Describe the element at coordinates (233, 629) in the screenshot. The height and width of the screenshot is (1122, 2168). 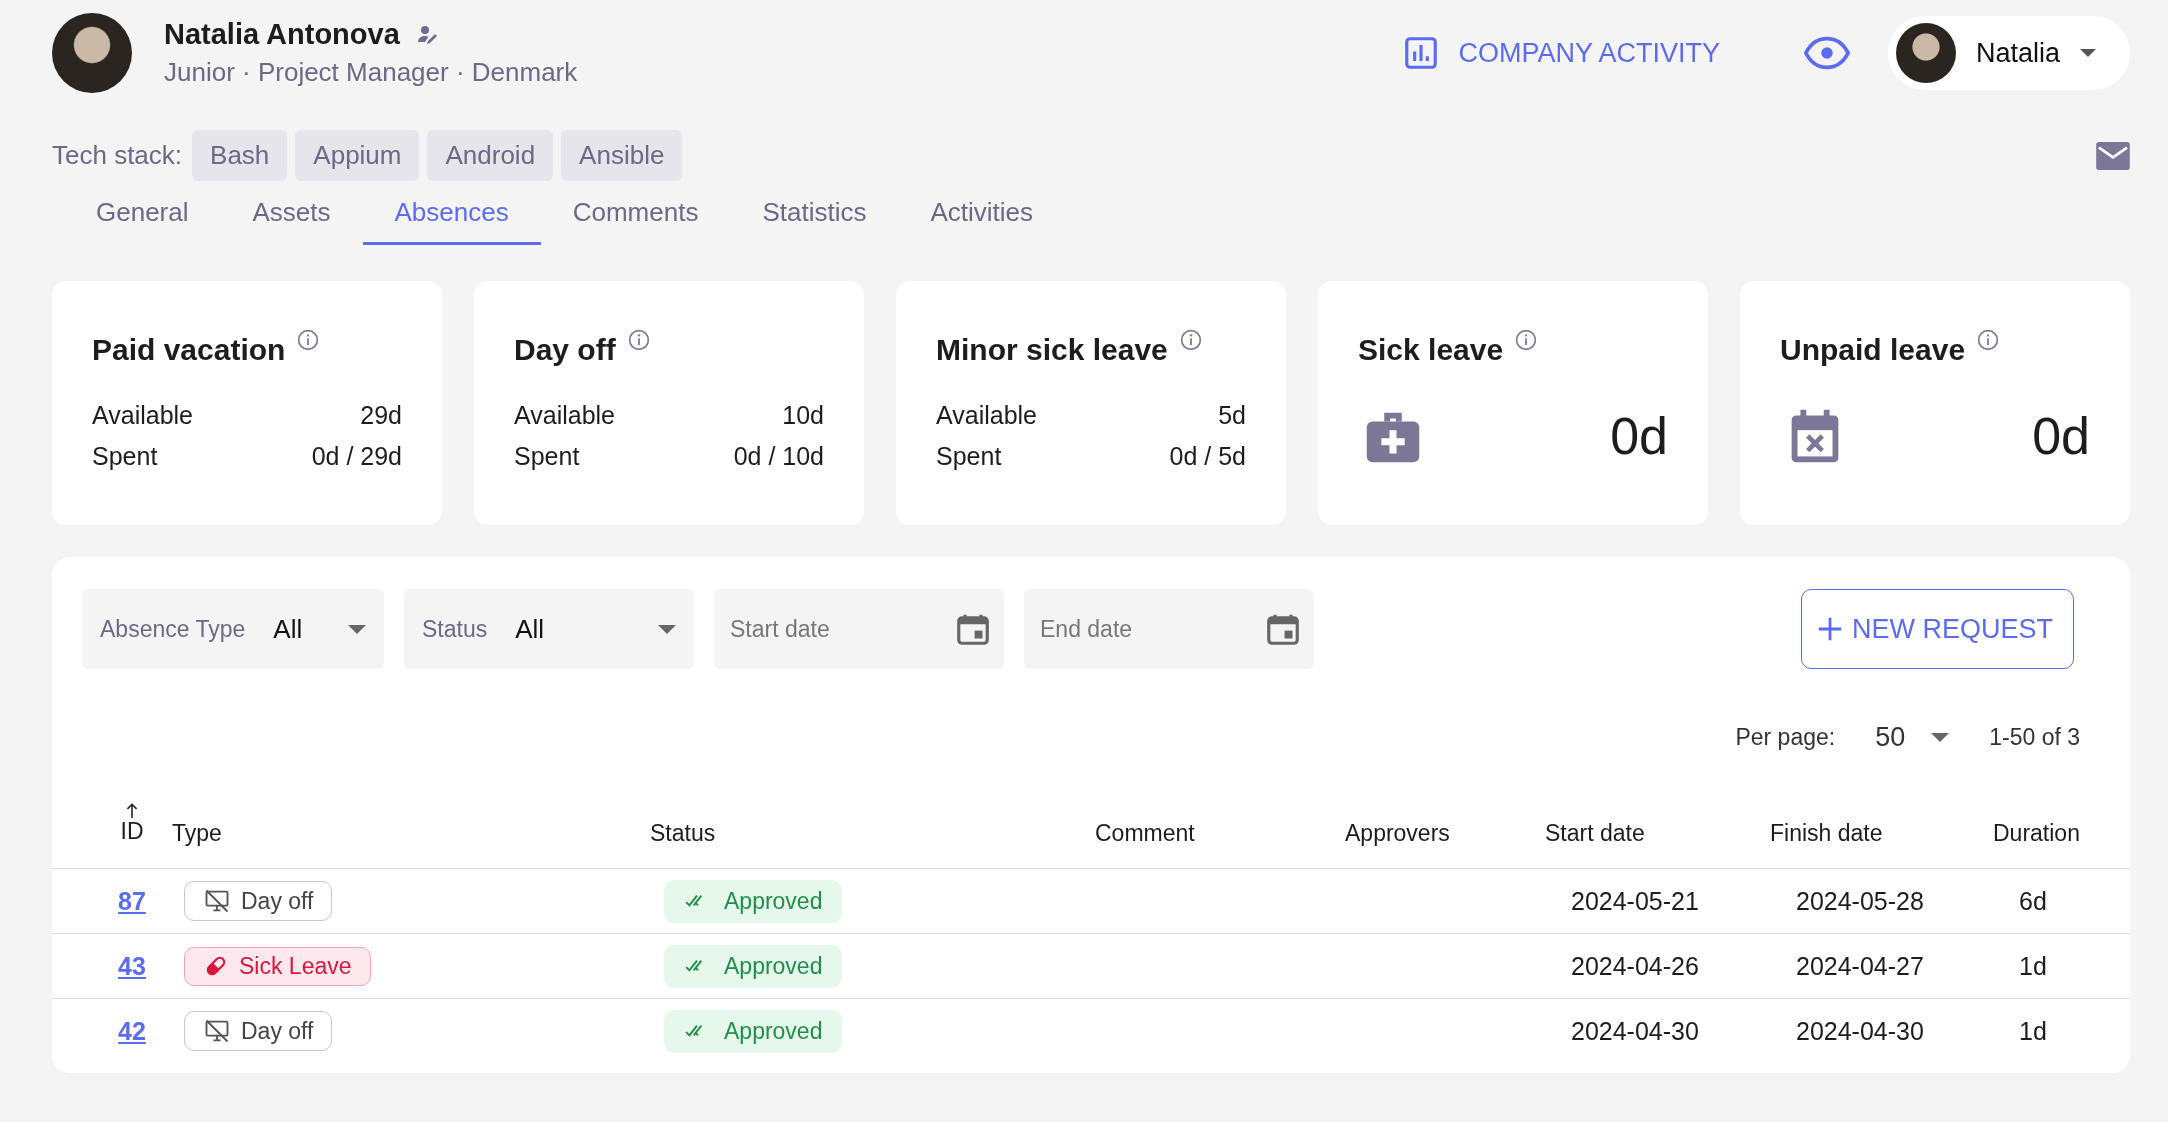
I see `filter-dropdown: Absence Type All` at that location.